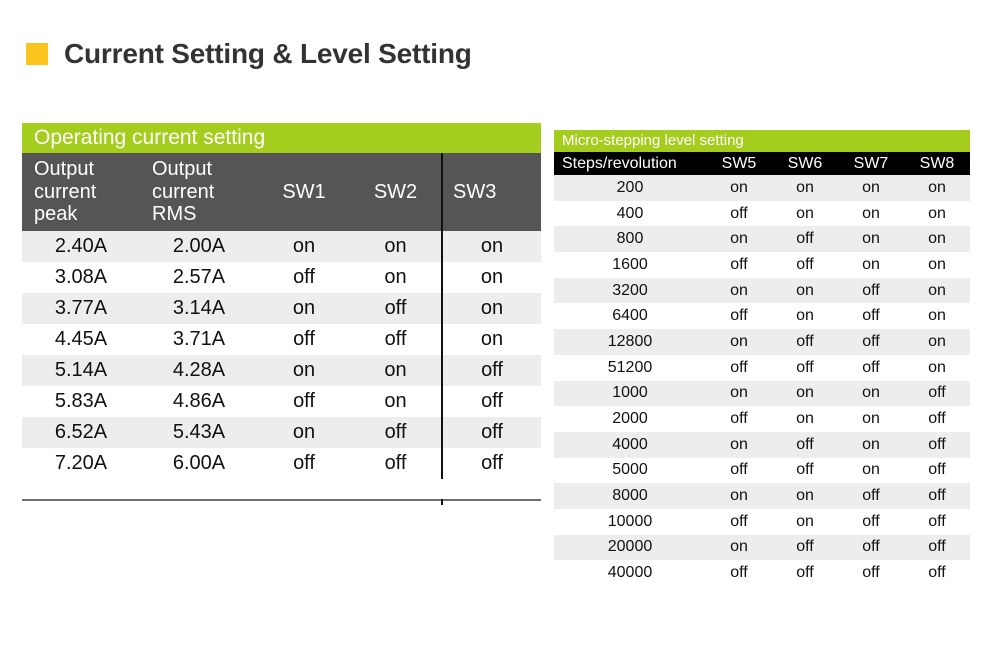  What do you see at coordinates (762, 471) in the screenshot?
I see `table-row: 5000 off off on off` at bounding box center [762, 471].